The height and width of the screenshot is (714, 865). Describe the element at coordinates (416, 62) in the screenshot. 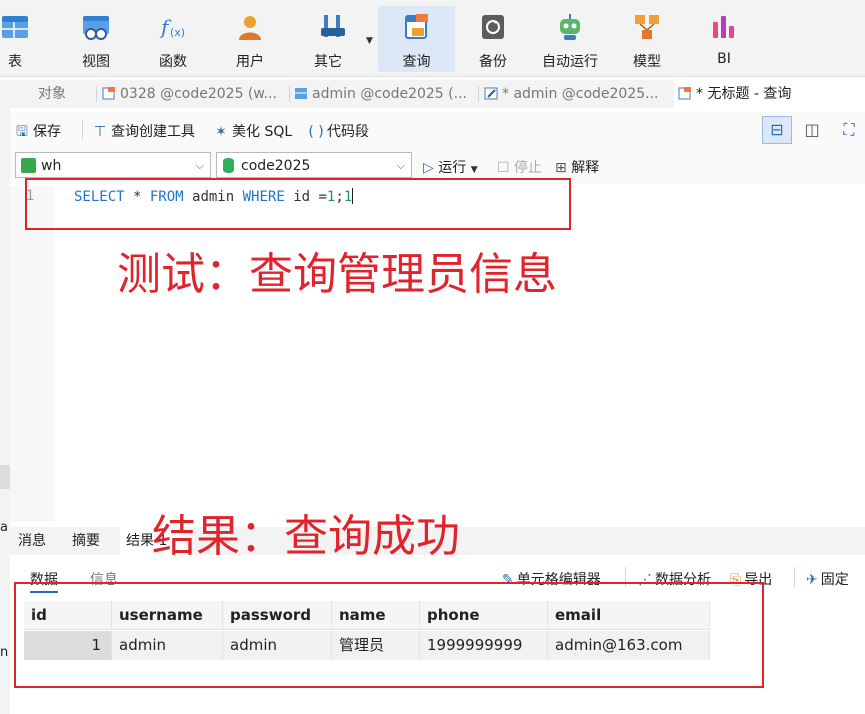

I see `ribbon-label: 查询` at that location.